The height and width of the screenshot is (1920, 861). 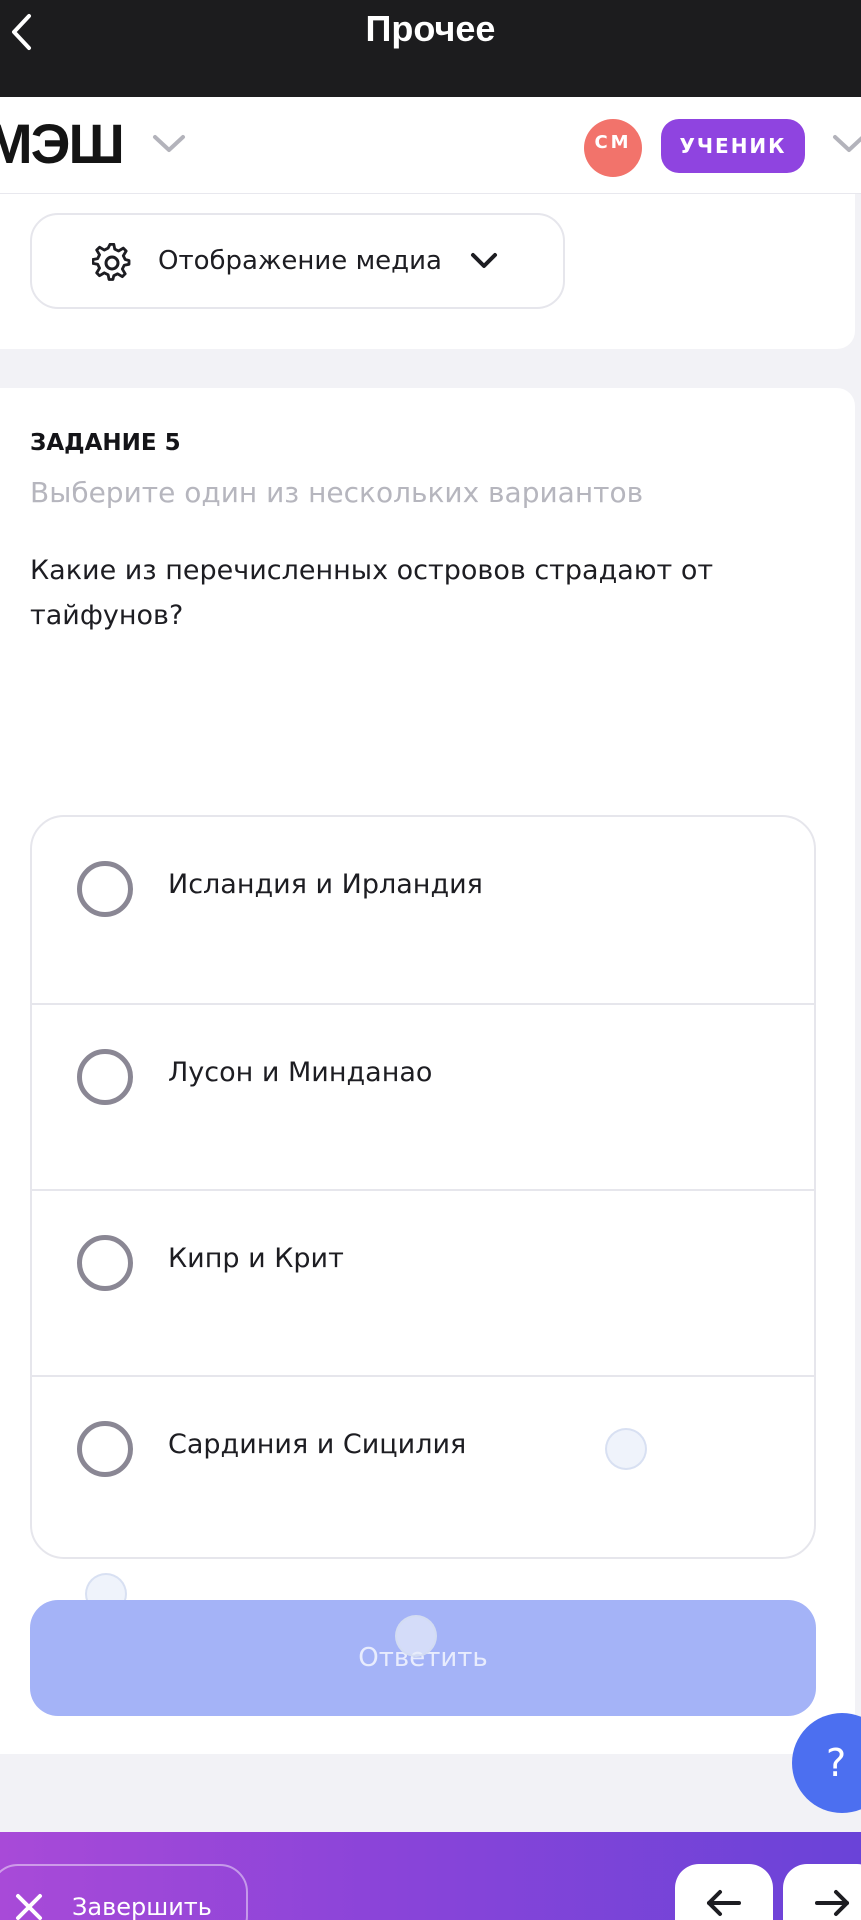 What do you see at coordinates (300, 1072) in the screenshot?
I see `option-label: Лусон и Минданао` at bounding box center [300, 1072].